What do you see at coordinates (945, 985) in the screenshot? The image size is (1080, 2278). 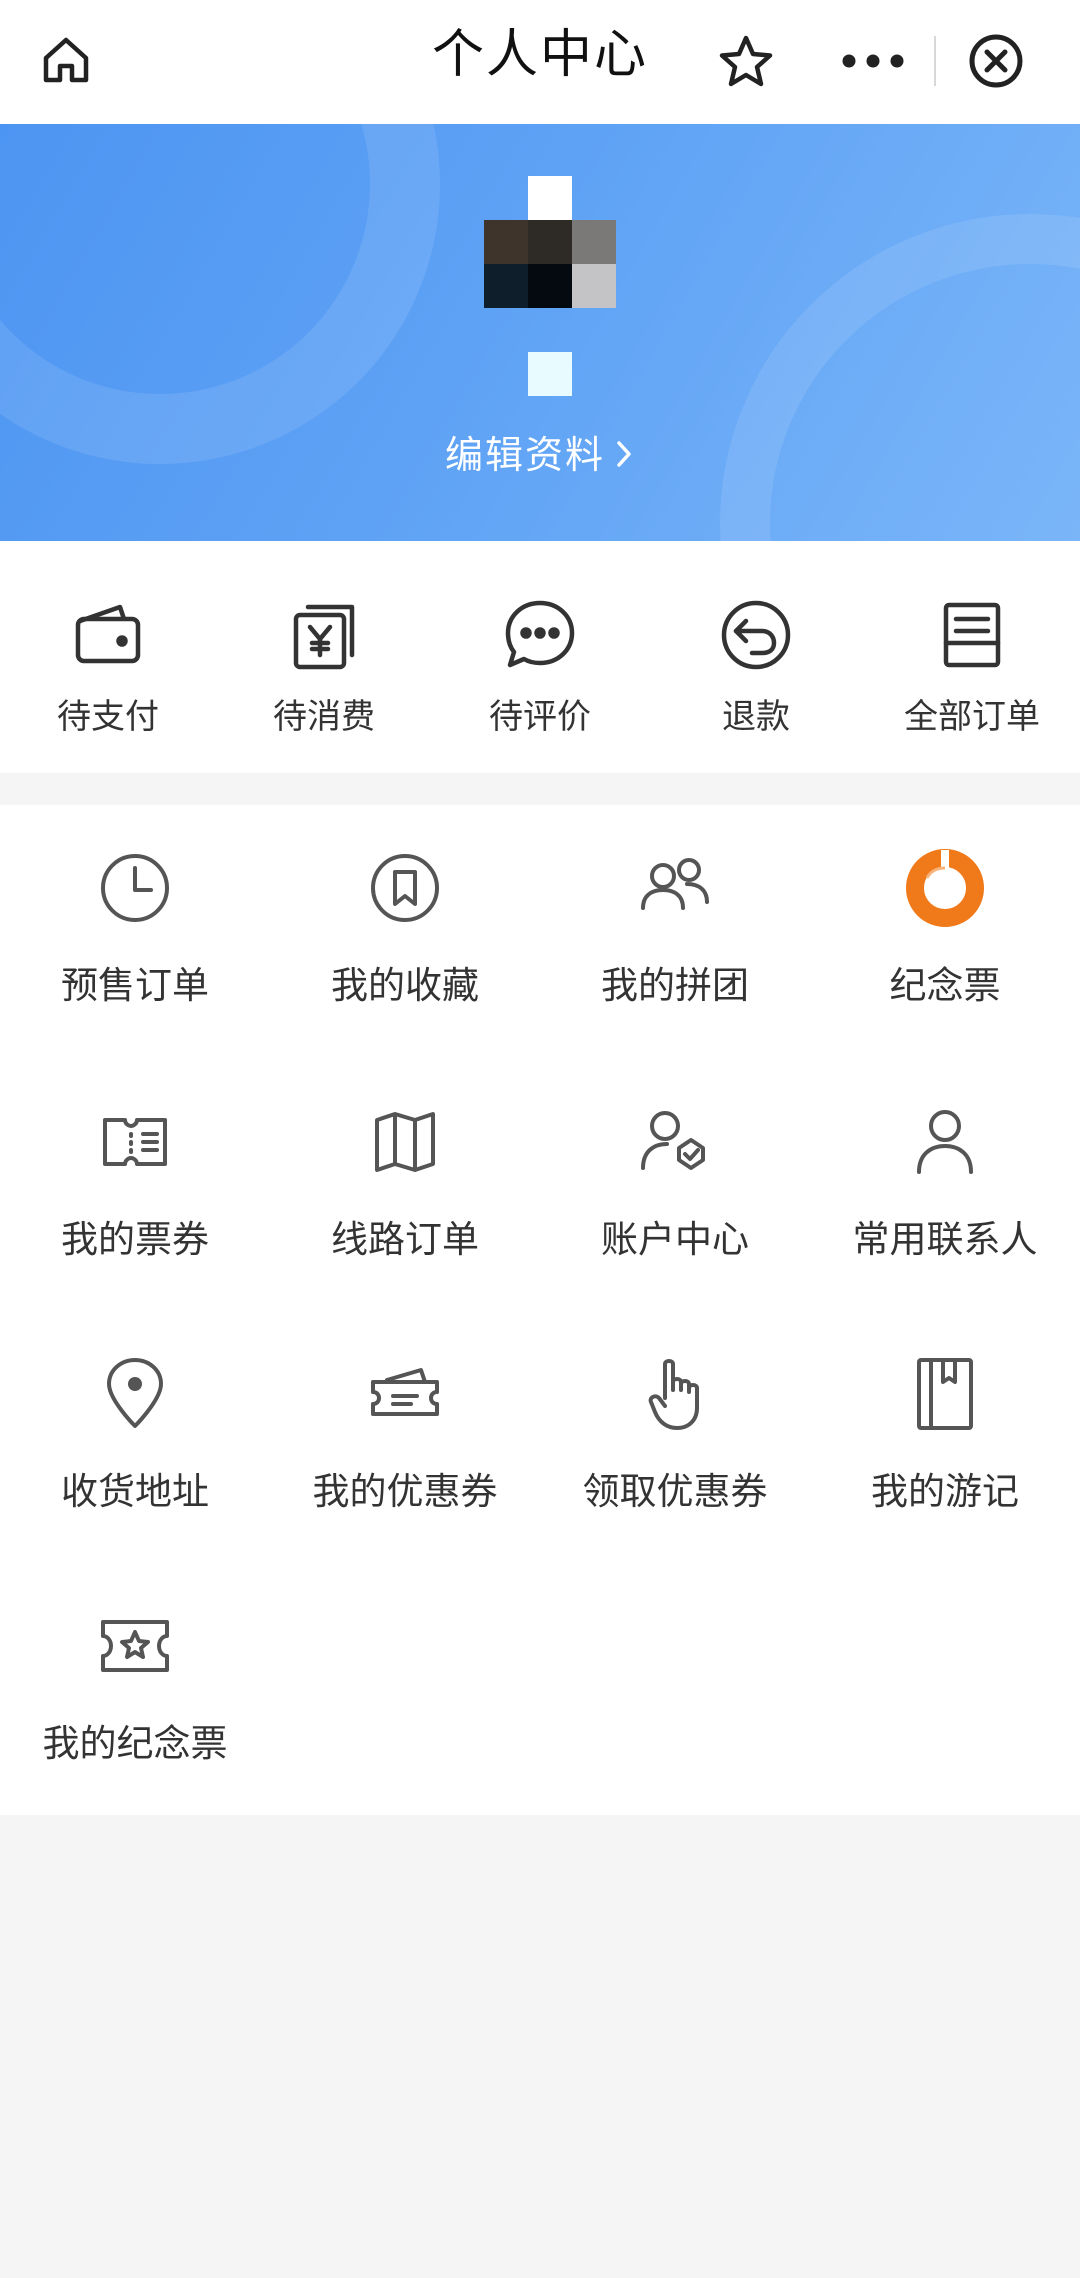 I see `feature-label: 纪念票` at bounding box center [945, 985].